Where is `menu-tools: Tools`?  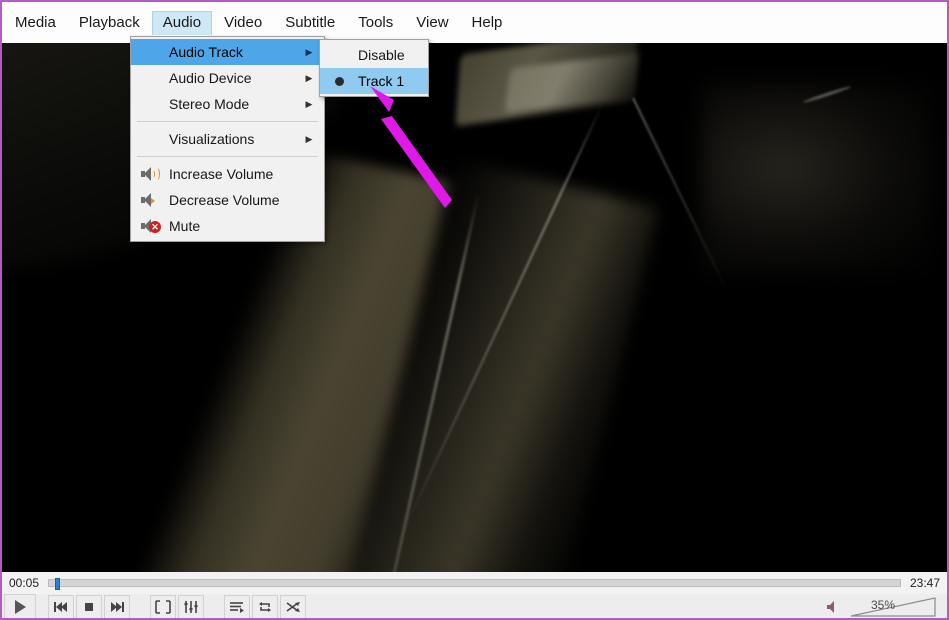
menu-tools: Tools is located at coordinates (375, 23).